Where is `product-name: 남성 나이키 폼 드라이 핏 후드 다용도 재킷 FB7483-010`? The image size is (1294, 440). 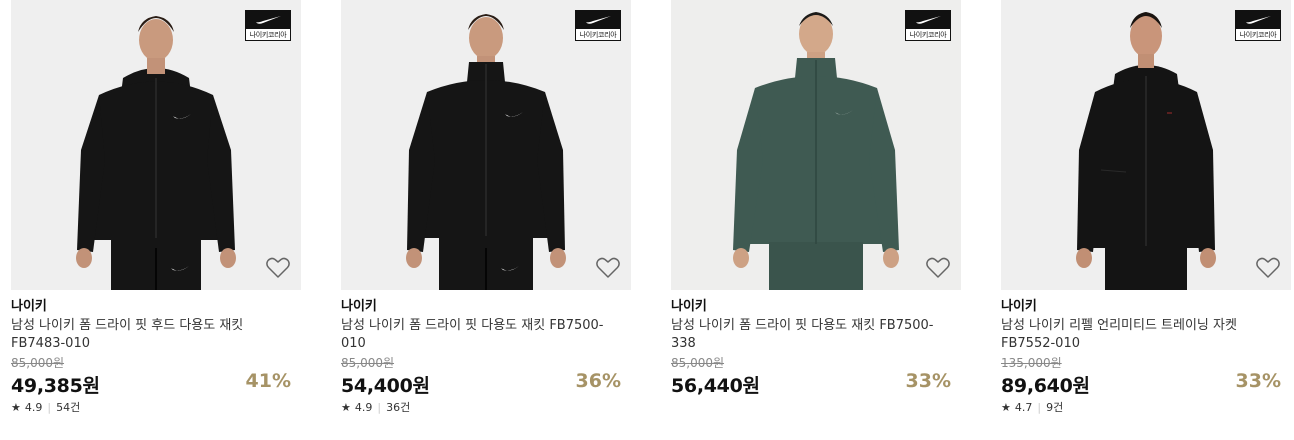
product-name: 남성 나이키 폼 드라이 핏 후드 다용도 재킷 FB7483-010 is located at coordinates (151, 335).